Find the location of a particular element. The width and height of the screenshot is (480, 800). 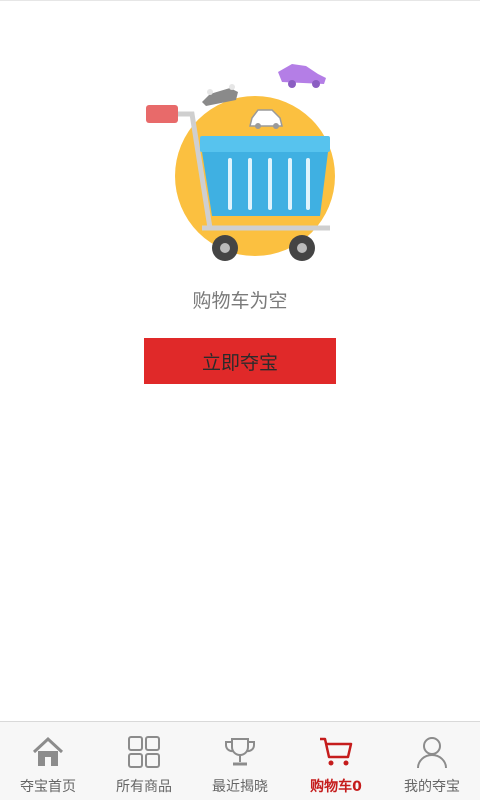

trophy-icon is located at coordinates (240, 752).